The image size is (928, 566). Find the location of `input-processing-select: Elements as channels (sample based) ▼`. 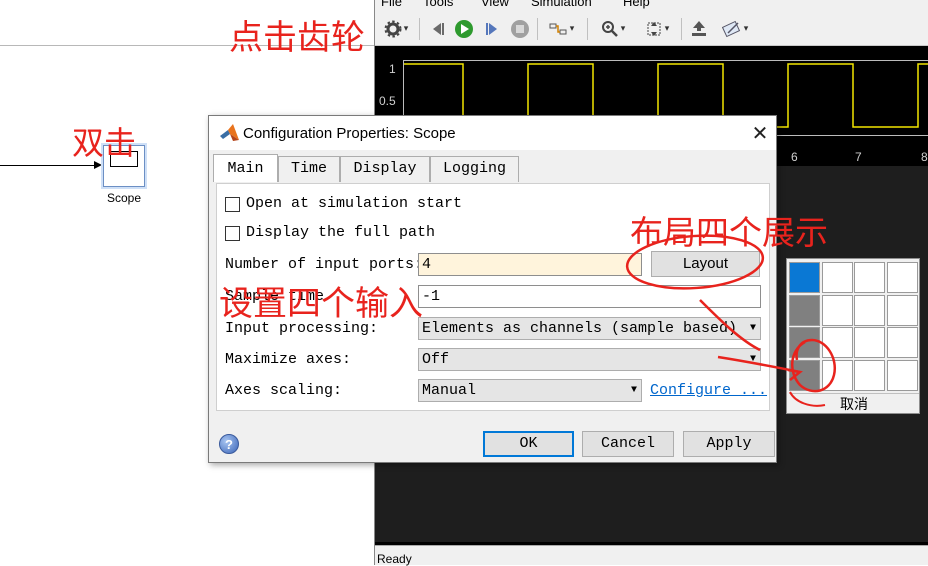

input-processing-select: Elements as channels (sample based) ▼ is located at coordinates (589, 328).